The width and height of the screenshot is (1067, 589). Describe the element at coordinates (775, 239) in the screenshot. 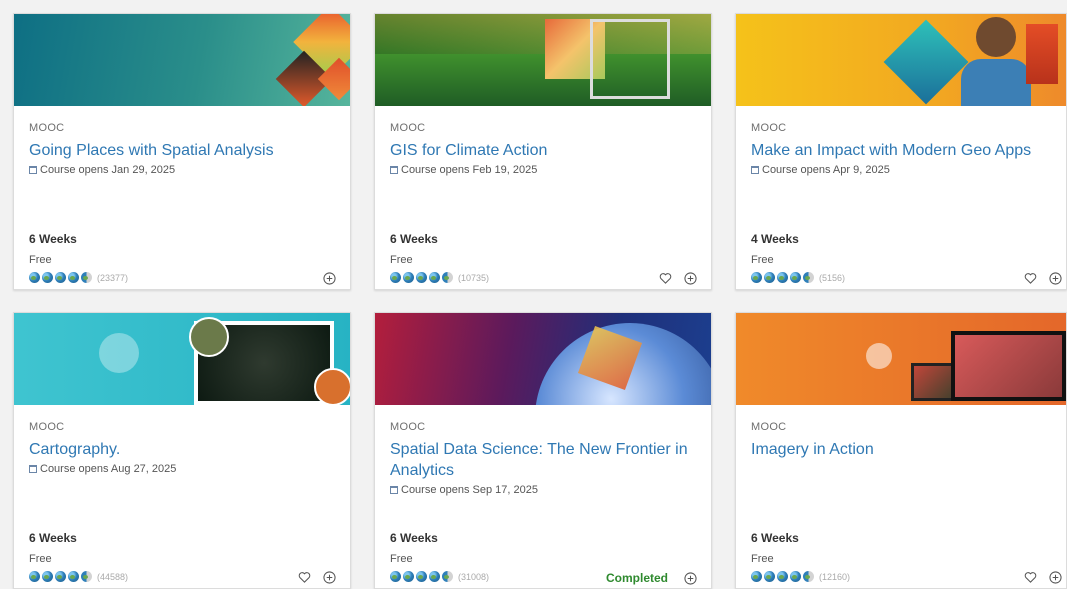

I see `course-duration: 4 Weeks` at that location.